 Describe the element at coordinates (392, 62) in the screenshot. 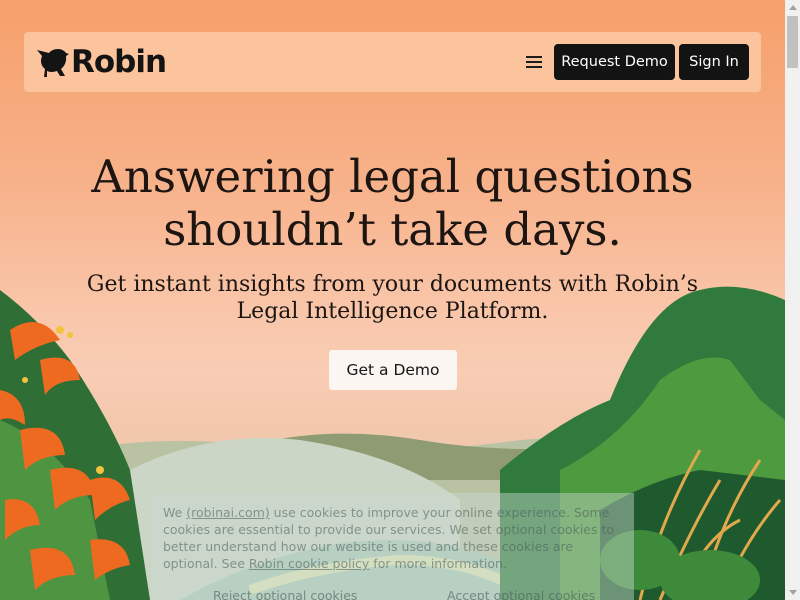

I see `top-navigation-bar: Robin Request Demo Sign In` at that location.